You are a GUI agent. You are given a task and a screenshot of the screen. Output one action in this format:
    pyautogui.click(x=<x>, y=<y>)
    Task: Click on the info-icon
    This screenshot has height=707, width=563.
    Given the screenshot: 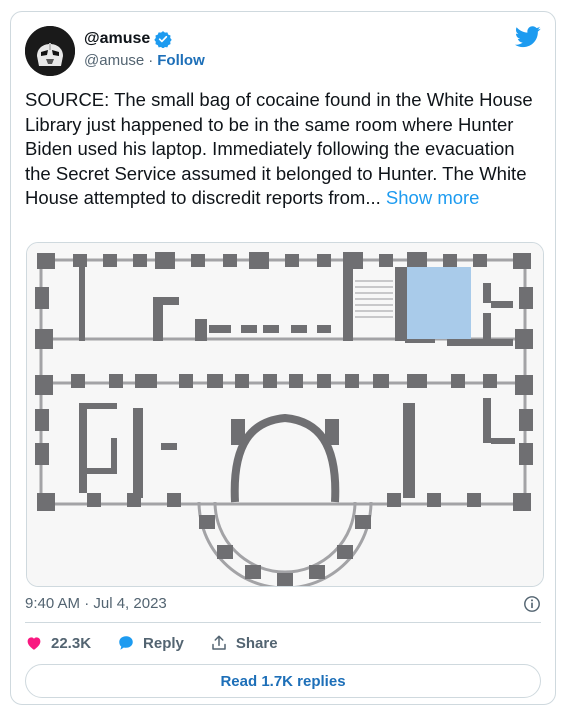 What is the action you would take?
    pyautogui.click(x=532, y=604)
    